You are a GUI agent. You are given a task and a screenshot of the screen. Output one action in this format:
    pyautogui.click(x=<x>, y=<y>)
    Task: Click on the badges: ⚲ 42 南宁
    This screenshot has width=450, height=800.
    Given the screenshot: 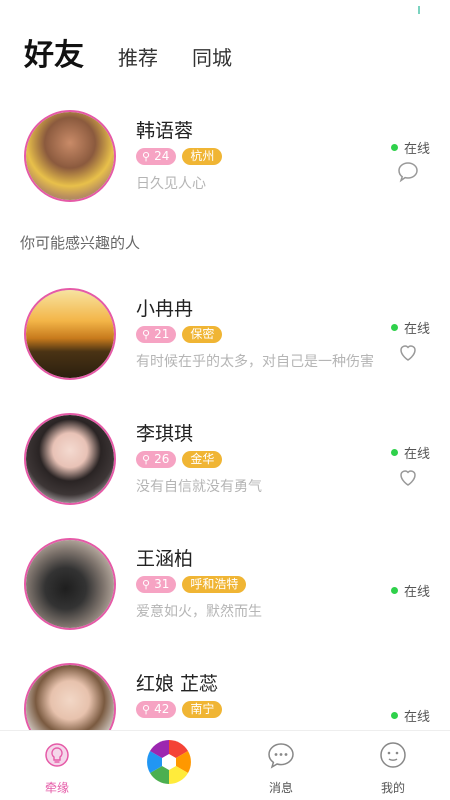 What is the action you would take?
    pyautogui.click(x=179, y=709)
    